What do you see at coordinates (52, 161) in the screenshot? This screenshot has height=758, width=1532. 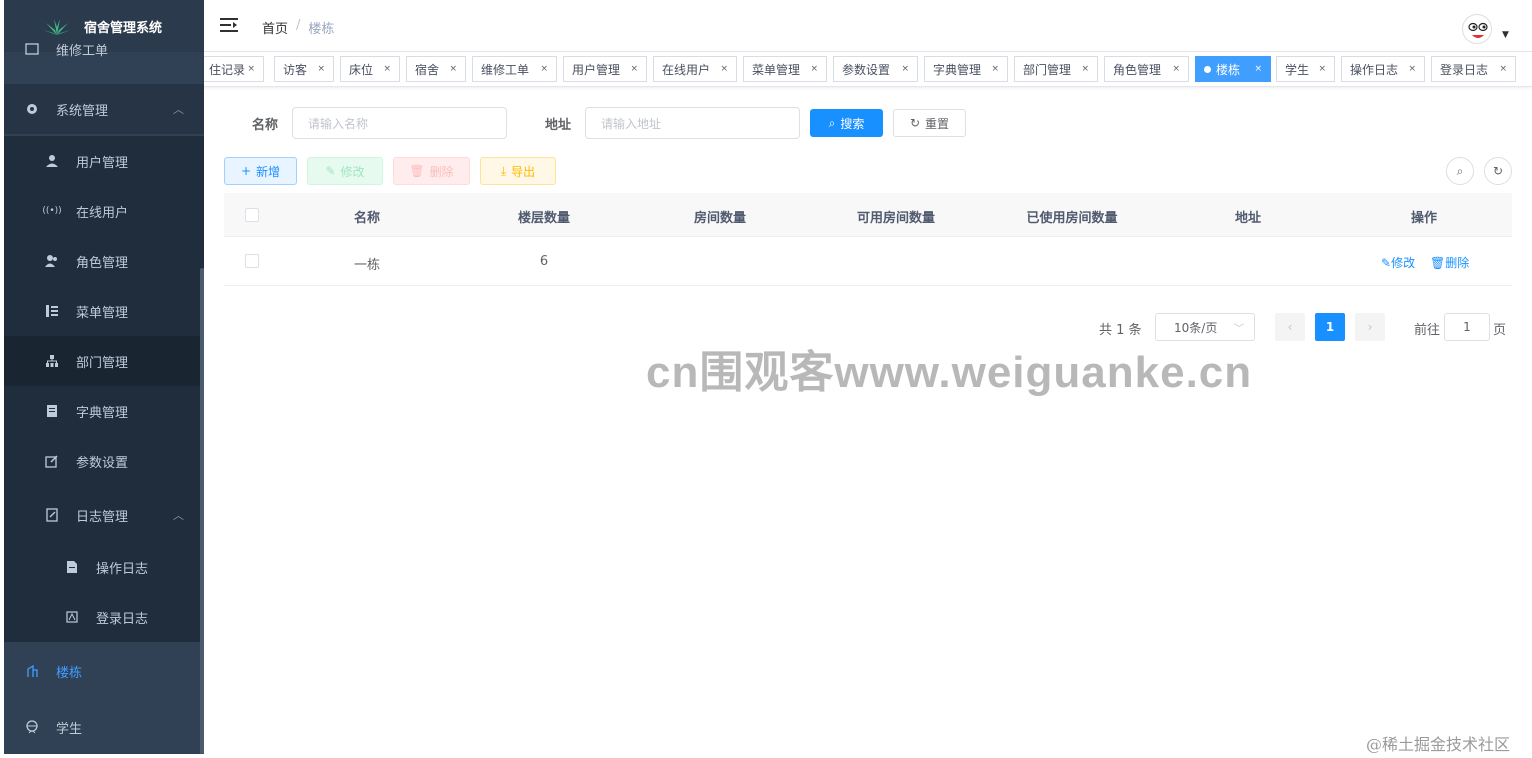 I see `user-icon` at bounding box center [52, 161].